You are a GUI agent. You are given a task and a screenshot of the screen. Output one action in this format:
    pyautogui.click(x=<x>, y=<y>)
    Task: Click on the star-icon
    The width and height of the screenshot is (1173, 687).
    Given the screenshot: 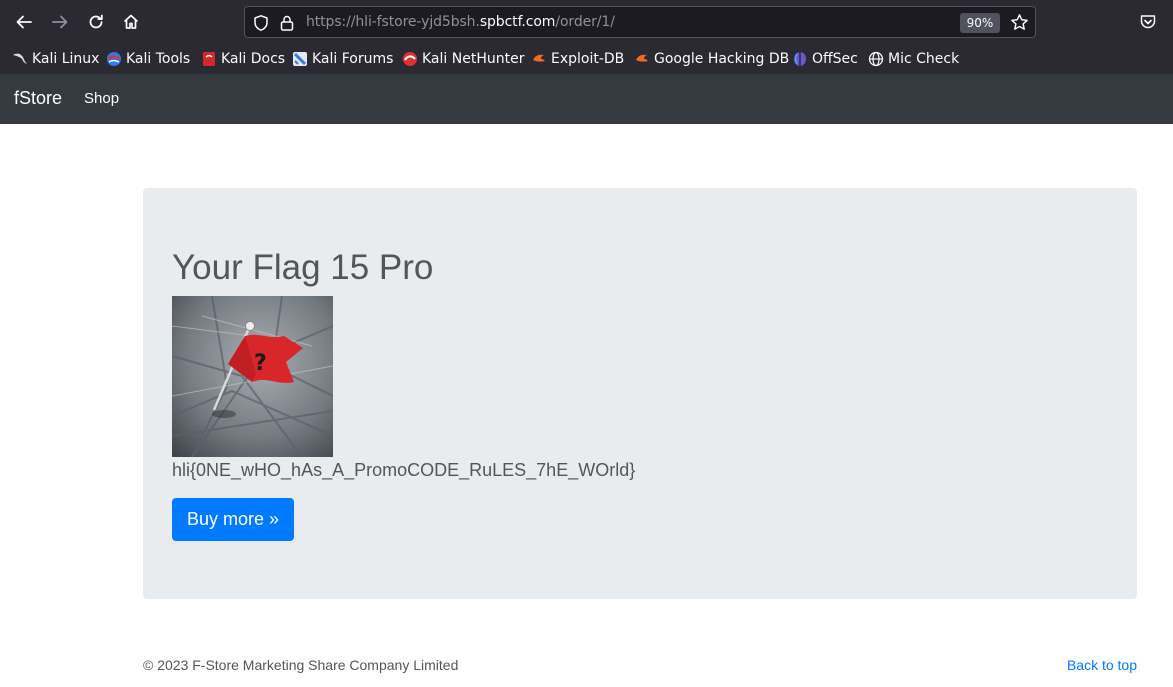 What is the action you would take?
    pyautogui.click(x=1019, y=25)
    